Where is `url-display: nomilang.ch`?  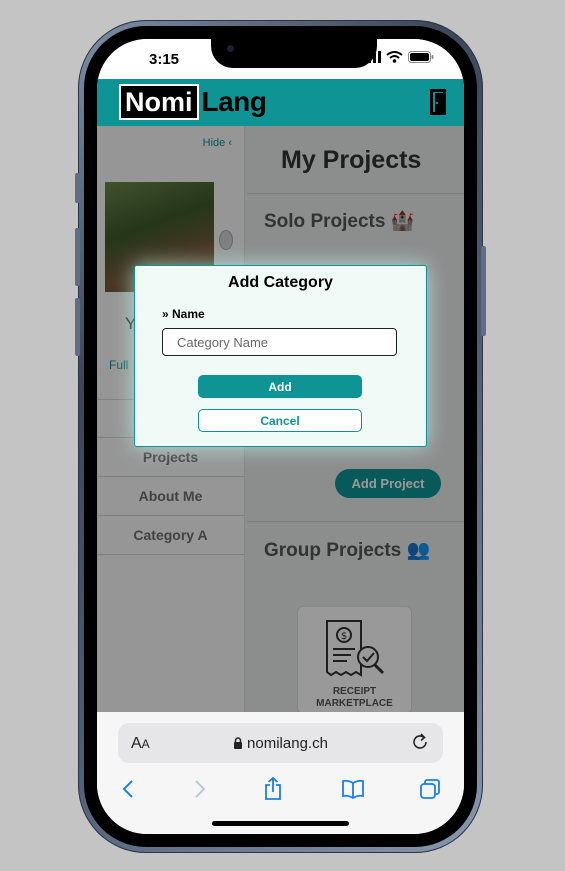 url-display: nomilang.ch is located at coordinates (280, 743).